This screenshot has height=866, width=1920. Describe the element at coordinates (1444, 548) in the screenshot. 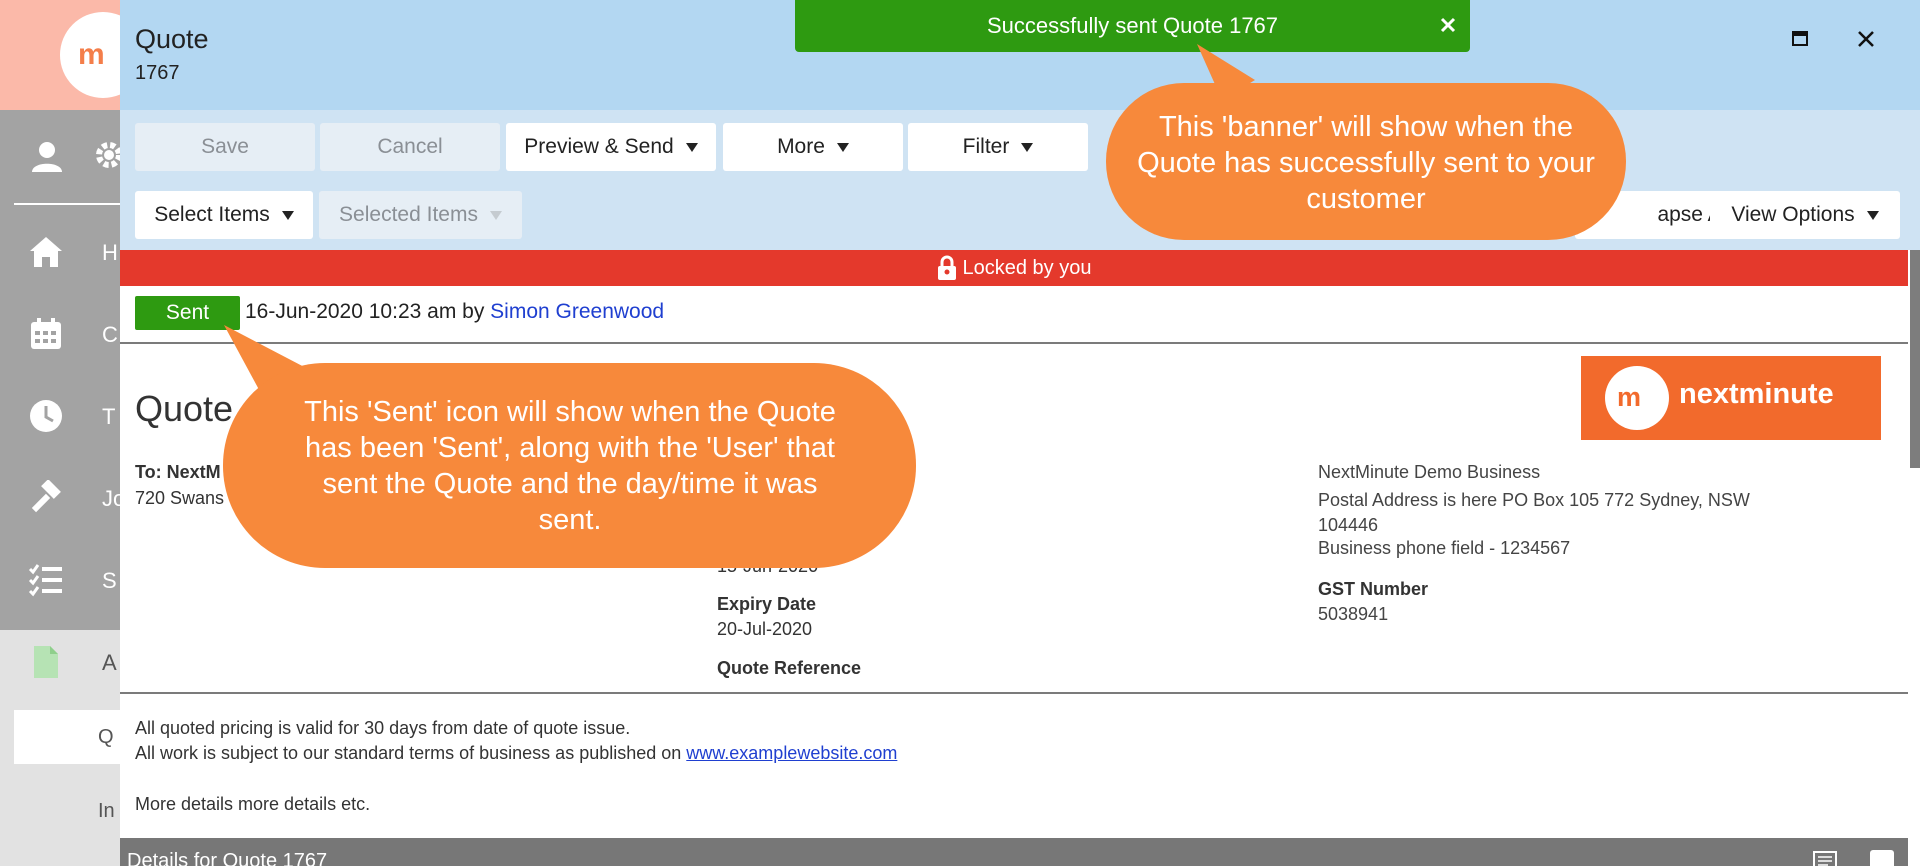

I see `business-phone: Business phone field - 1234567` at that location.